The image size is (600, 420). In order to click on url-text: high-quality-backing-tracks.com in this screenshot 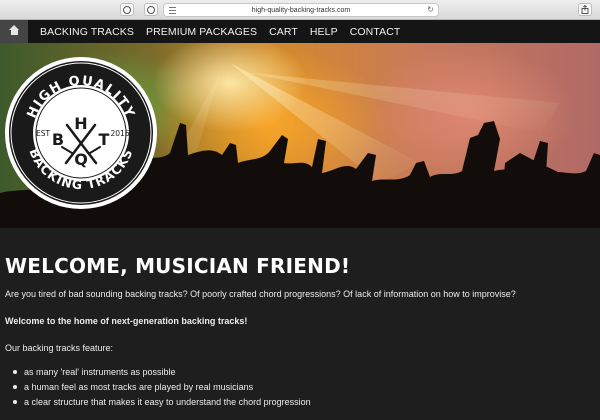, I will do `click(301, 10)`.